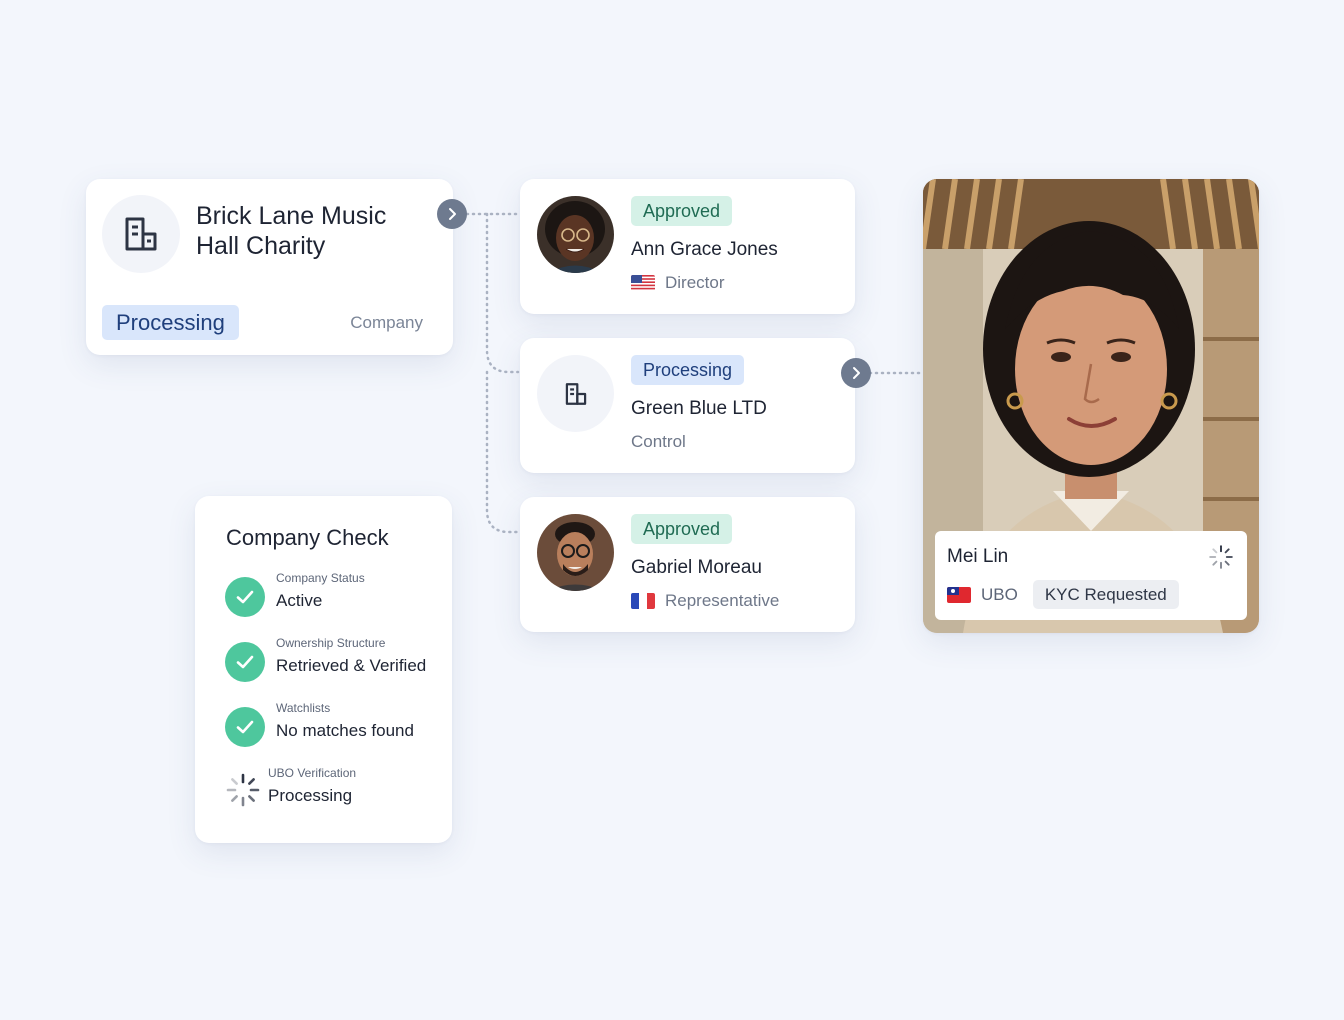 This screenshot has width=1344, height=1020. Describe the element at coordinates (722, 600) in the screenshot. I see `person-role: Representative` at that location.